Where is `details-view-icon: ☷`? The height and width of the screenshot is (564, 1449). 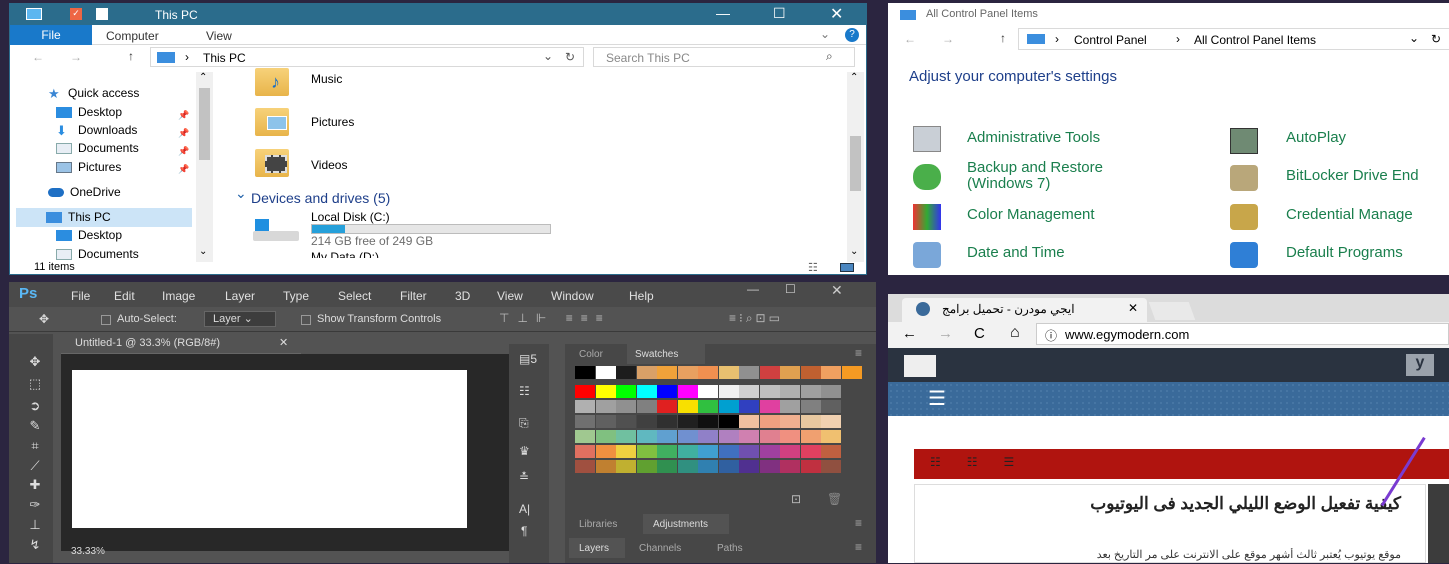
details-view-icon: ☷ is located at coordinates (813, 267).